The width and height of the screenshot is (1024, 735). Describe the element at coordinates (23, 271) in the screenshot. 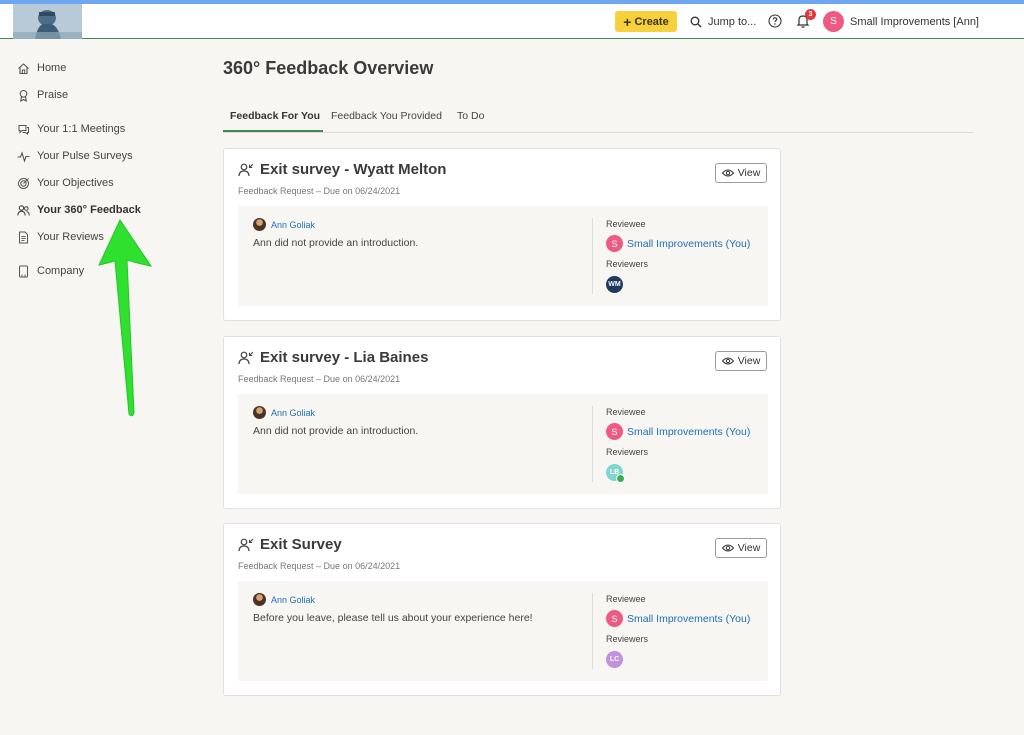

I see `building-icon` at that location.